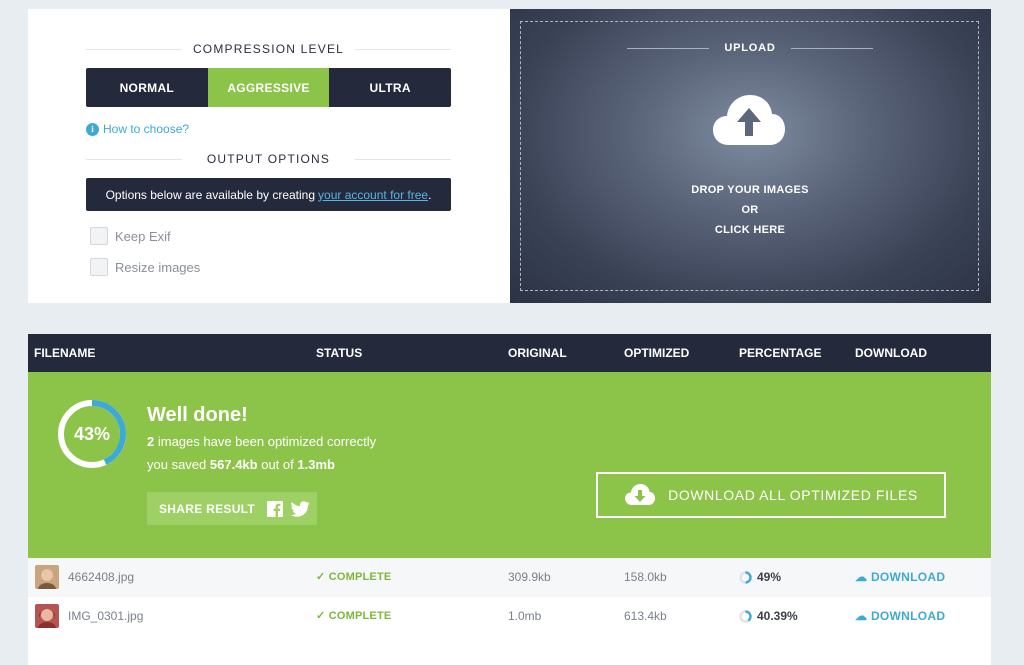  Describe the element at coordinates (750, 48) in the screenshot. I see `upload-title: UPLOAD` at that location.